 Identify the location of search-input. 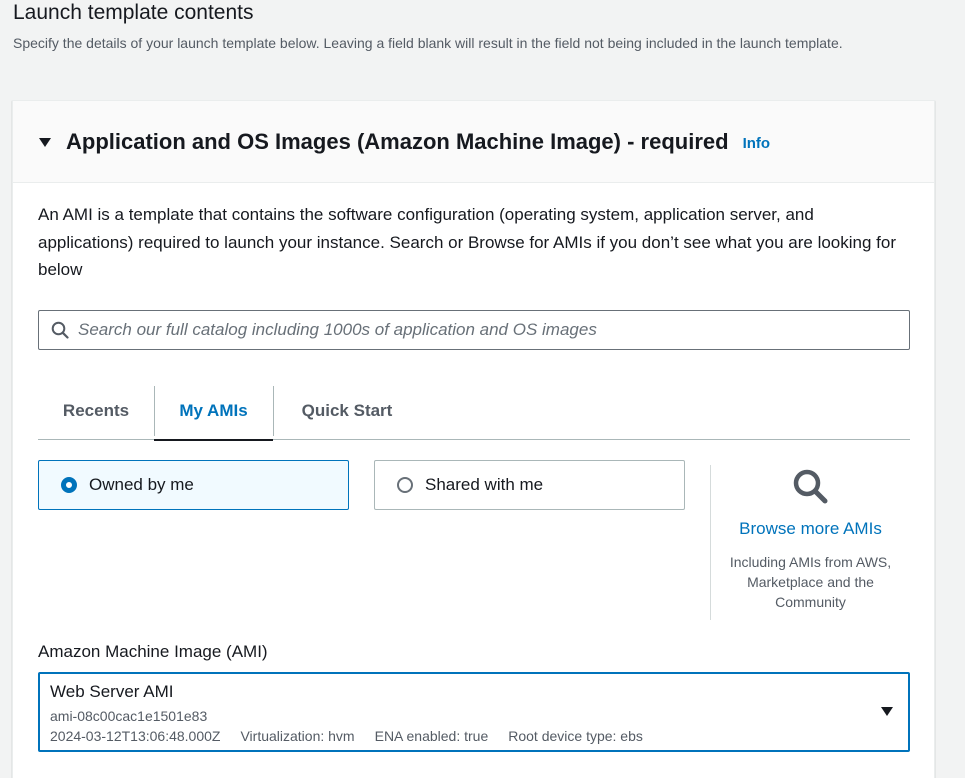
(493, 330).